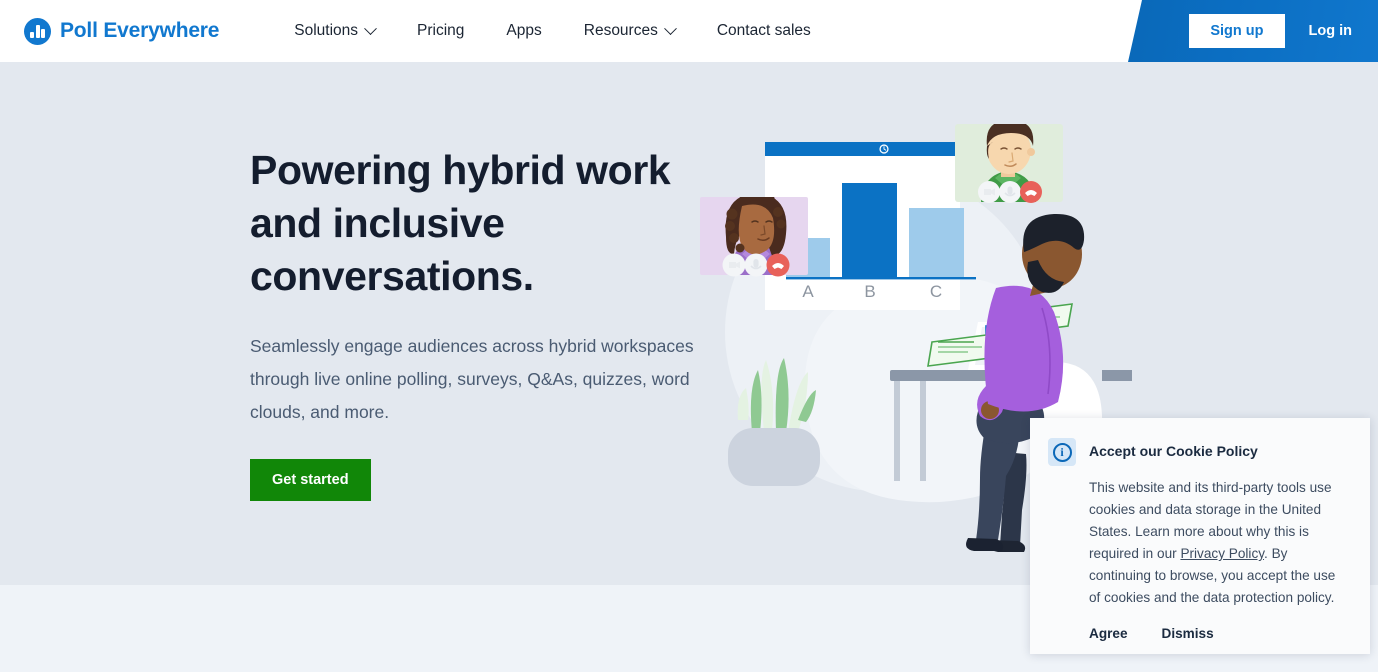 Image resolution: width=1378 pixels, height=672 pixels. I want to click on poll-bar-c, so click(936, 243).